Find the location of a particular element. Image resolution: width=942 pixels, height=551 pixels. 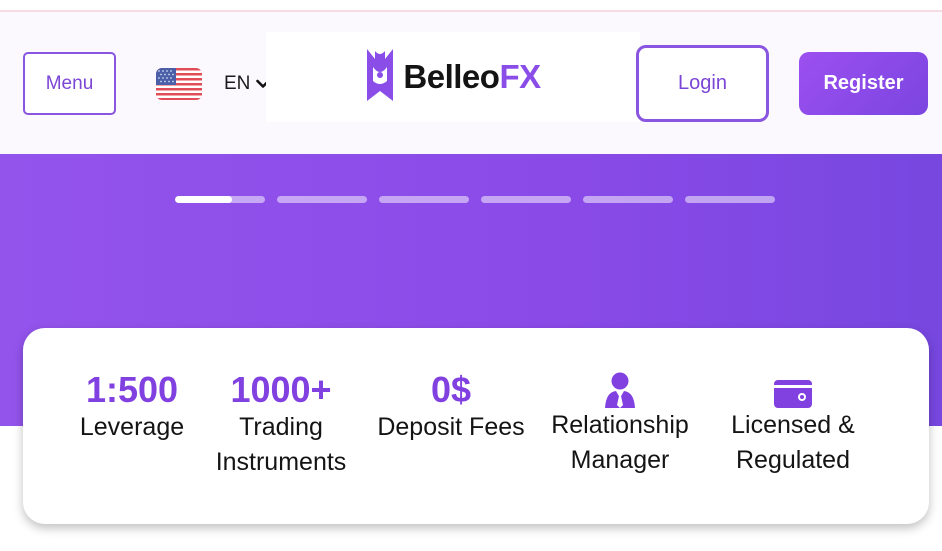

feature-value: 1000+ is located at coordinates (281, 389).